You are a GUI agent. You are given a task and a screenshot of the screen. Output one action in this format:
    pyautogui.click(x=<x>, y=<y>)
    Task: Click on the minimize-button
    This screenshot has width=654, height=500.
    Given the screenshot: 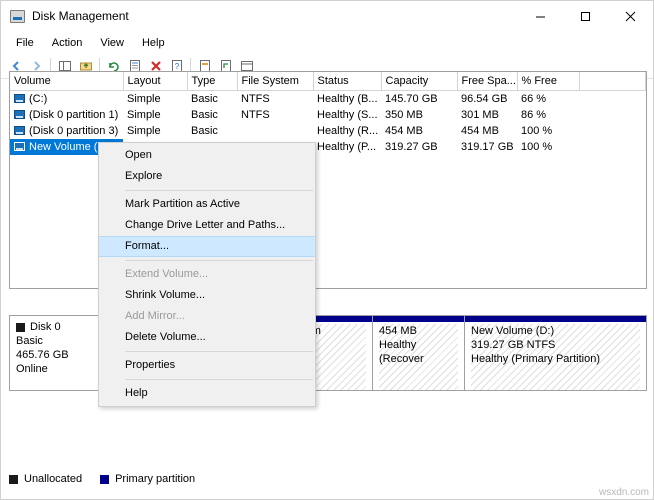 What is the action you would take?
    pyautogui.click(x=540, y=16)
    